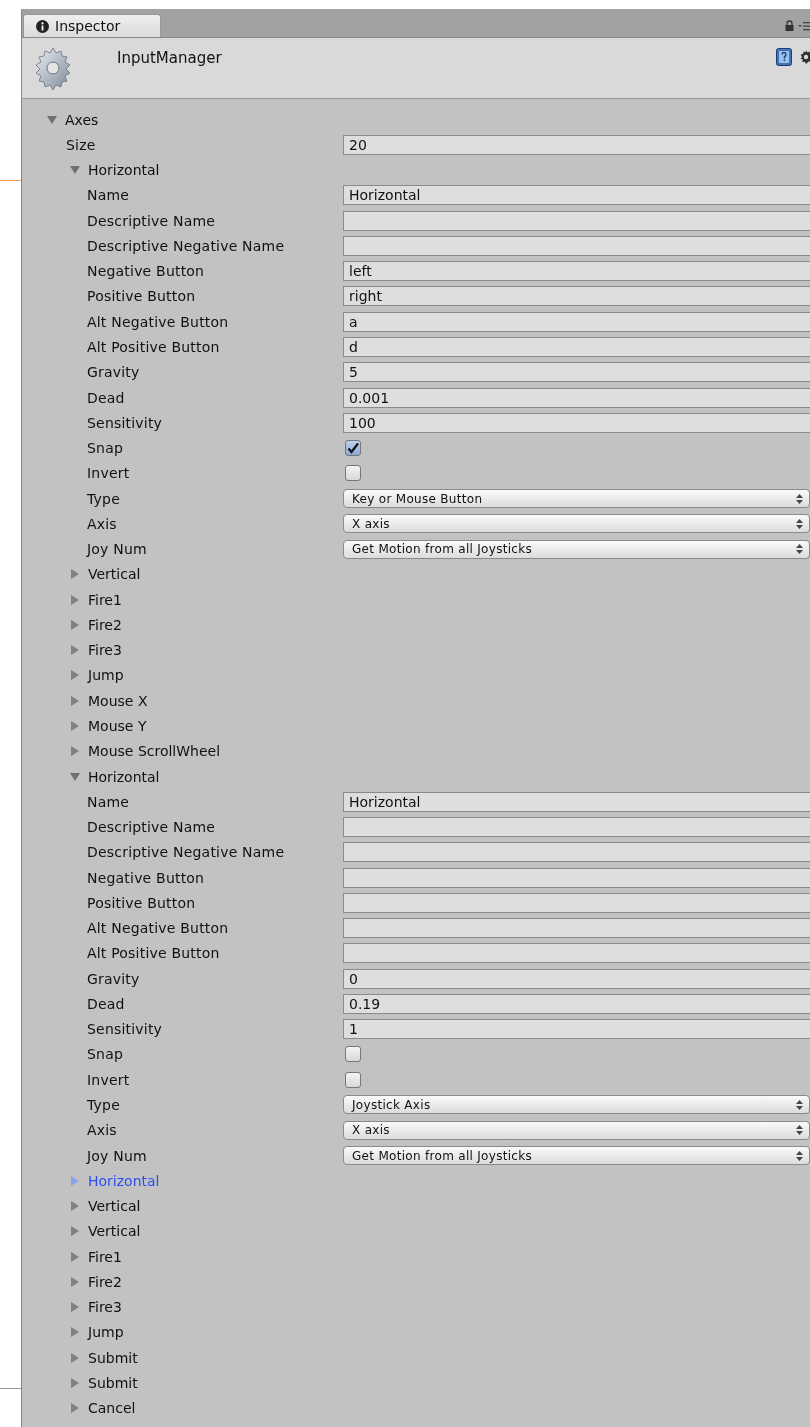  What do you see at coordinates (804, 25) in the screenshot?
I see `menu-icon` at bounding box center [804, 25].